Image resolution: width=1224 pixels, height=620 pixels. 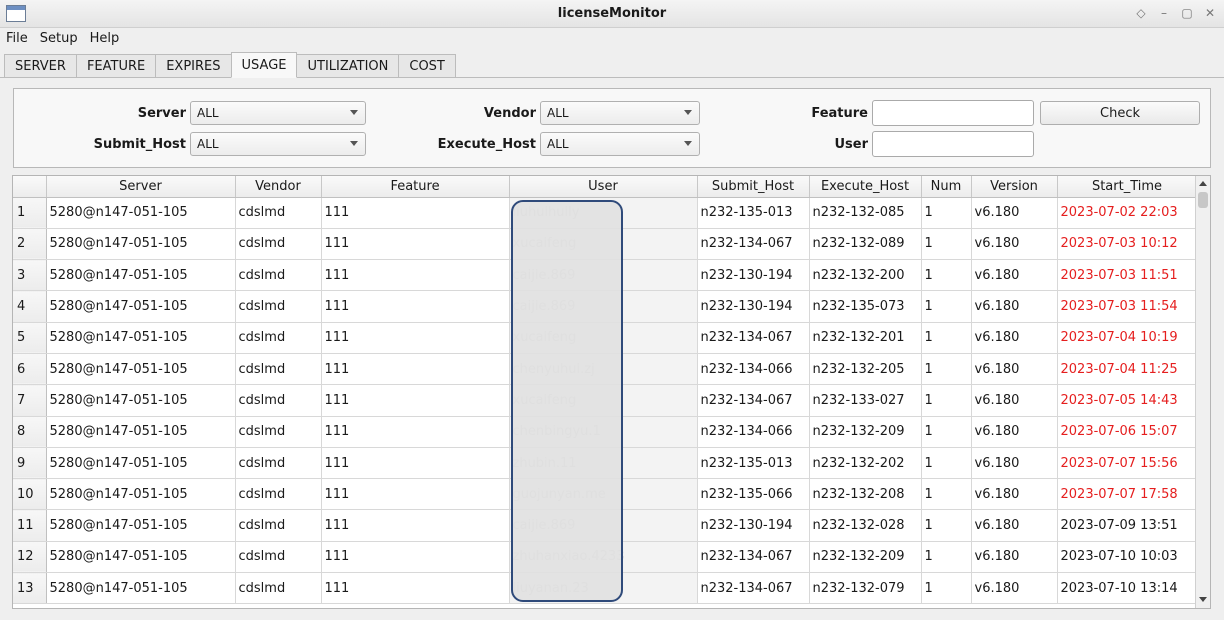 What do you see at coordinates (30, 306) in the screenshot?
I see `row-number: 4` at bounding box center [30, 306].